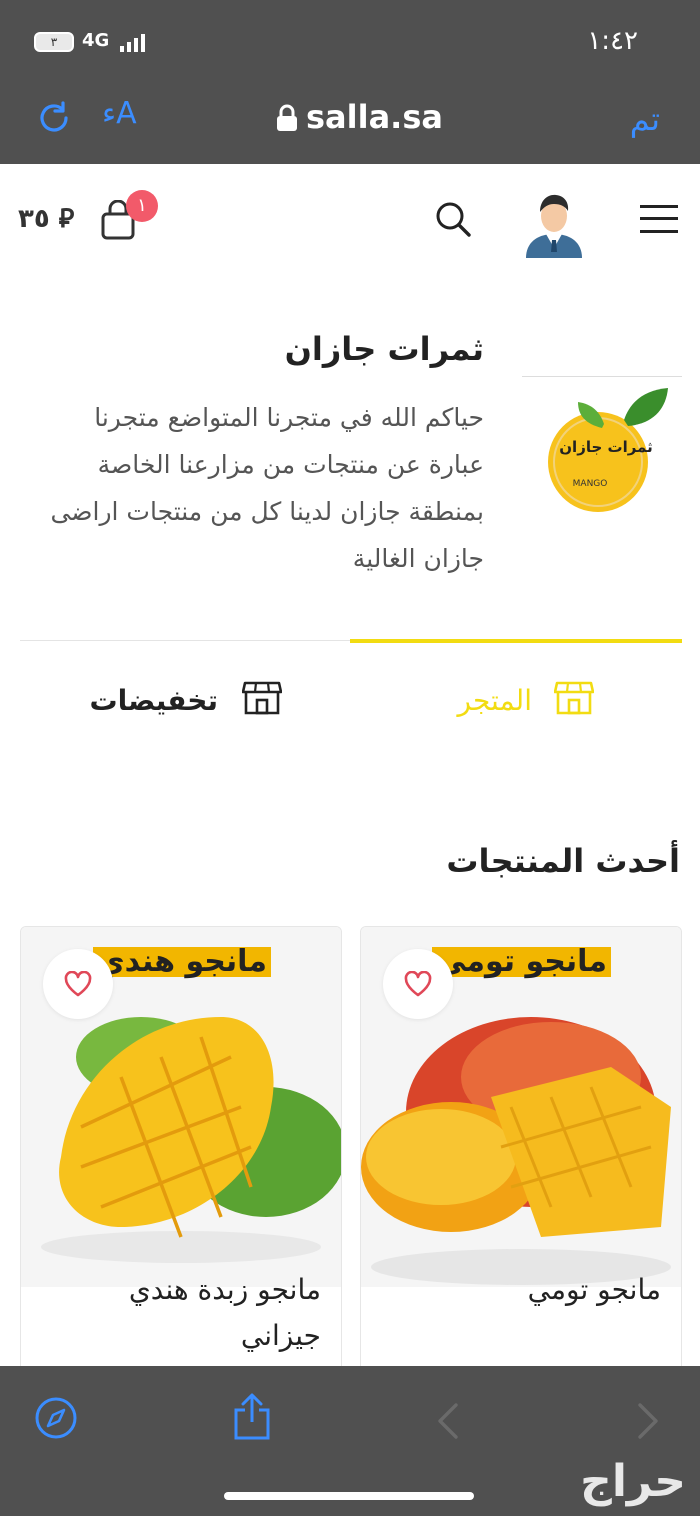 This screenshot has height=1516, width=700. Describe the element at coordinates (374, 117) in the screenshot. I see `url-domain: salla.sa` at that location.